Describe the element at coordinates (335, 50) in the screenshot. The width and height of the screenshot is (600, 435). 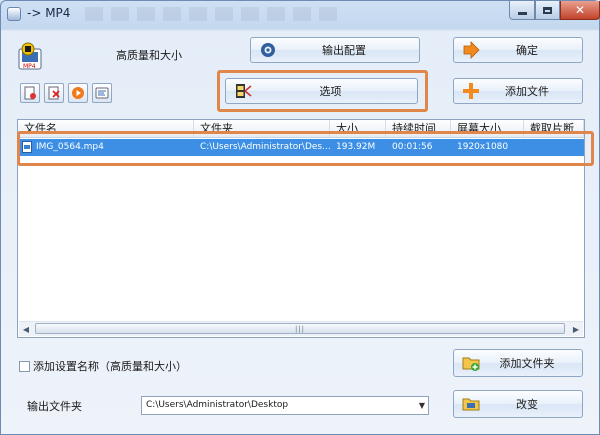
I see `output-config-button: 输出配置` at that location.